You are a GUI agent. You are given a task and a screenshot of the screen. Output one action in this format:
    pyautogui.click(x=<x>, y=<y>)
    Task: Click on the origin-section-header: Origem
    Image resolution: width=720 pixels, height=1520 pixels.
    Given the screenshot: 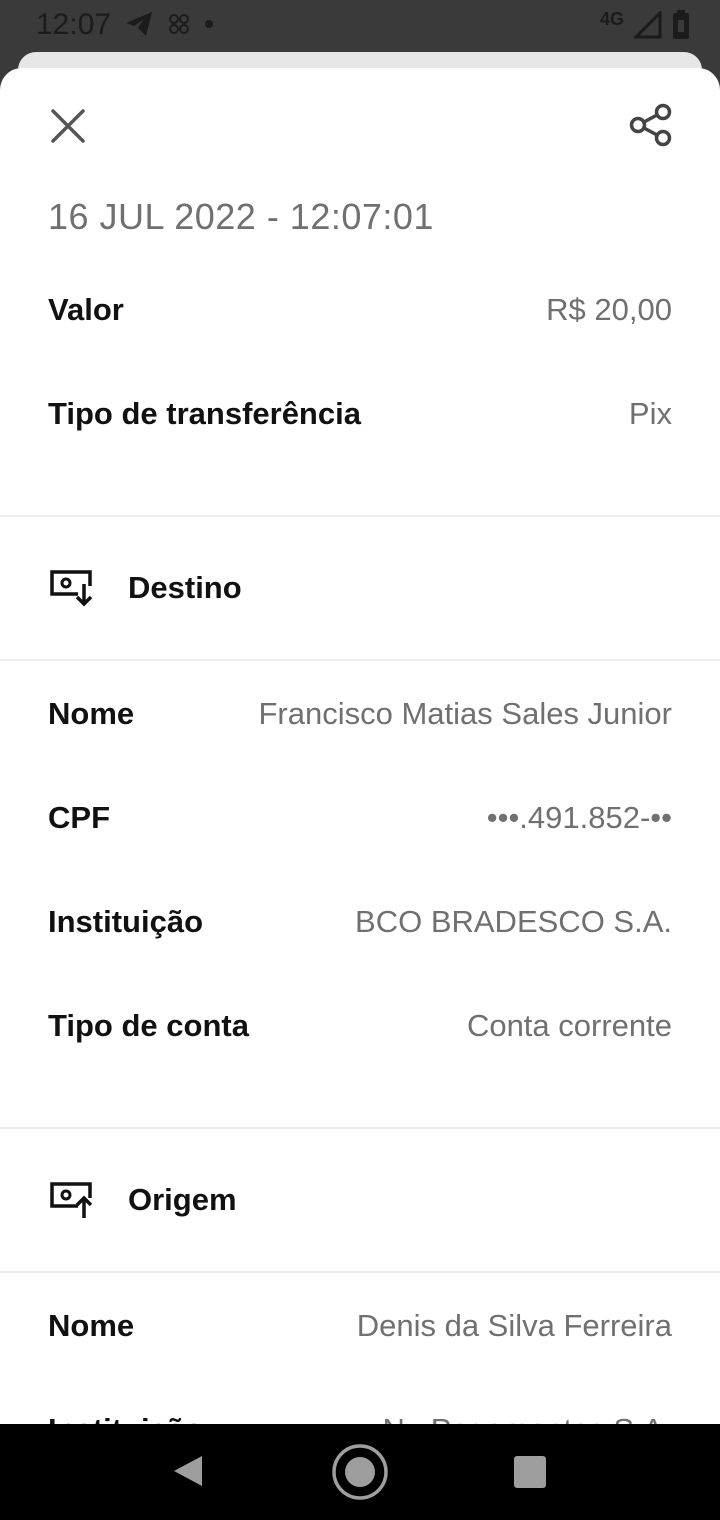 What is the action you would take?
    pyautogui.click(x=142, y=1200)
    